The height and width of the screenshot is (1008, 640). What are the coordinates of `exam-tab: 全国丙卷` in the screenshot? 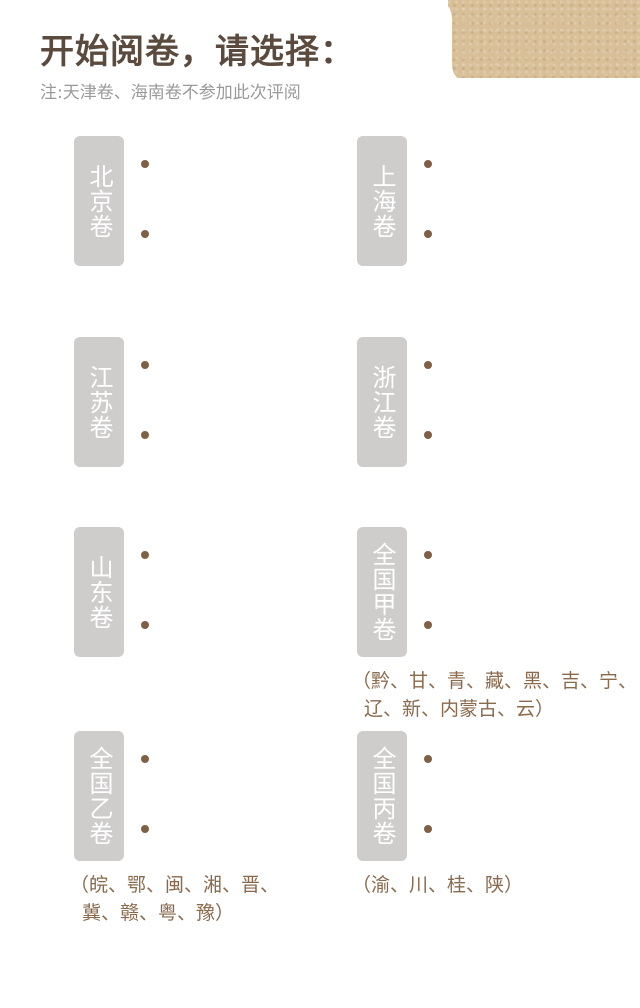 It's located at (382, 796).